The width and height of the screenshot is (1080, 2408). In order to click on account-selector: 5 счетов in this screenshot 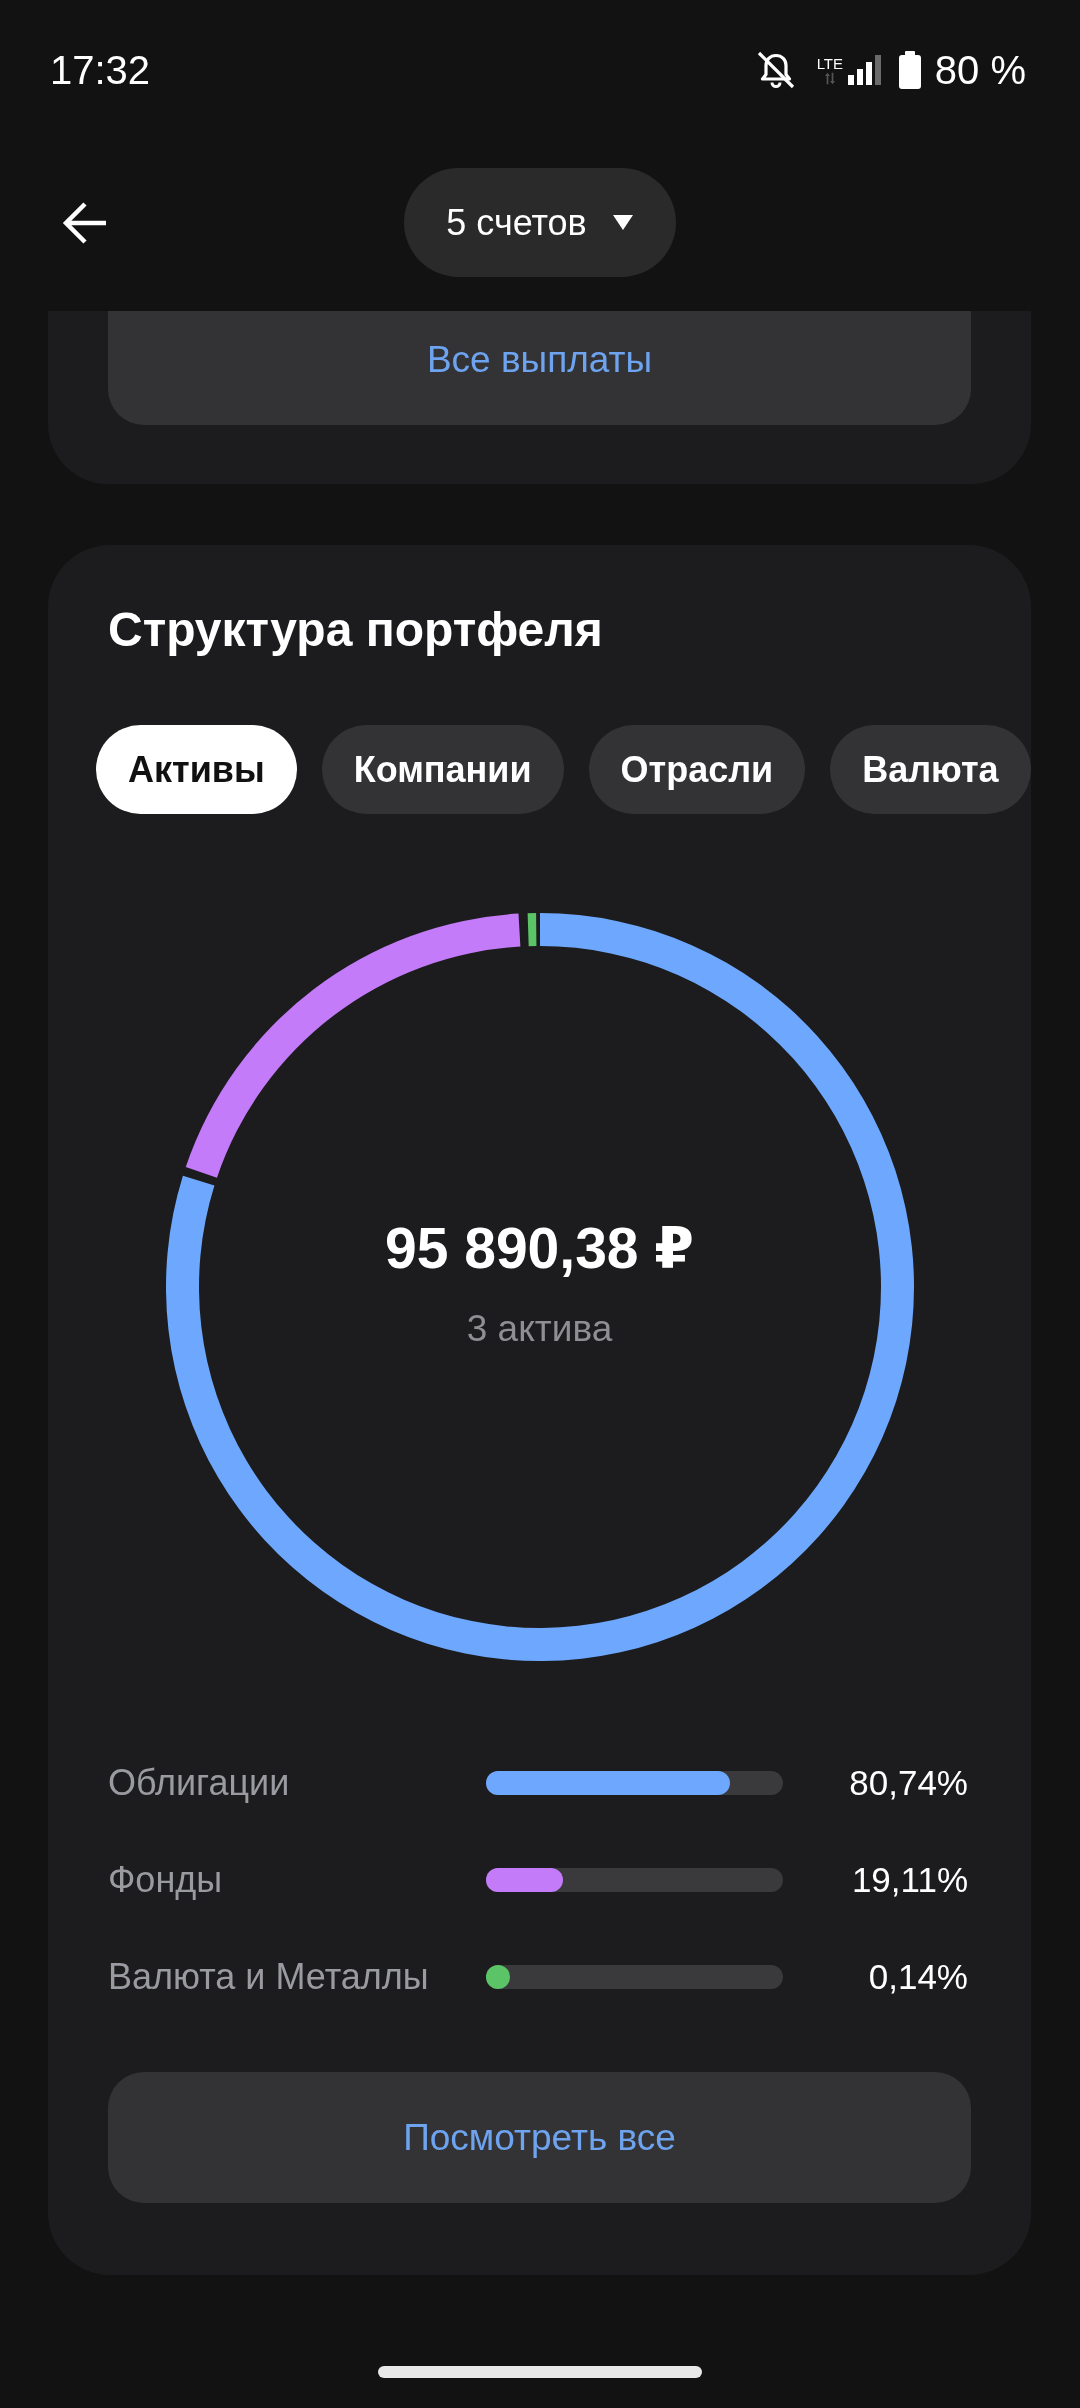, I will do `click(540, 222)`.